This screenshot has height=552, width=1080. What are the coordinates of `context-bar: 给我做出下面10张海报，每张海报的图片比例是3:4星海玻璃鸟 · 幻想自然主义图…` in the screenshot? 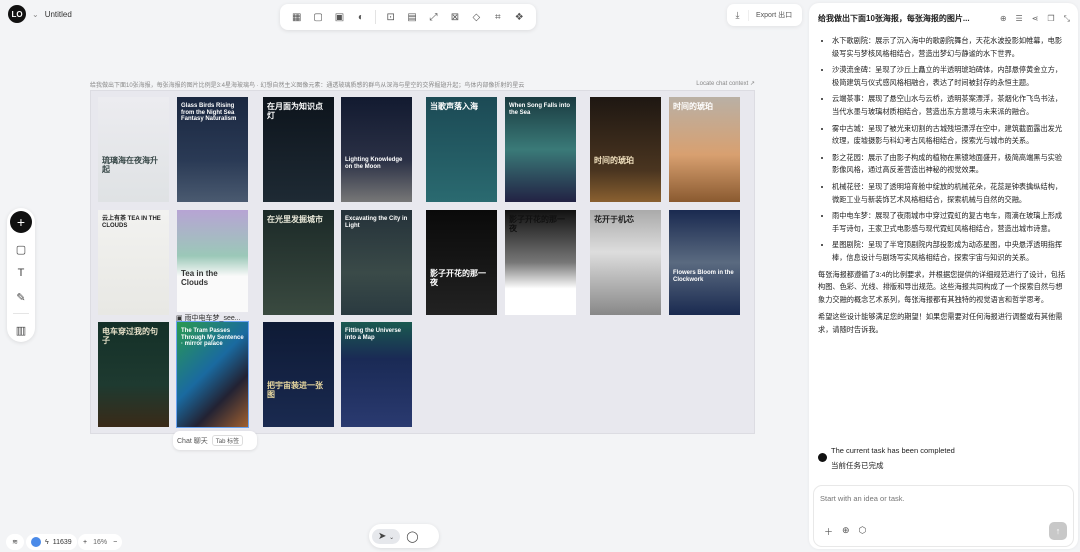 It's located at (422, 84).